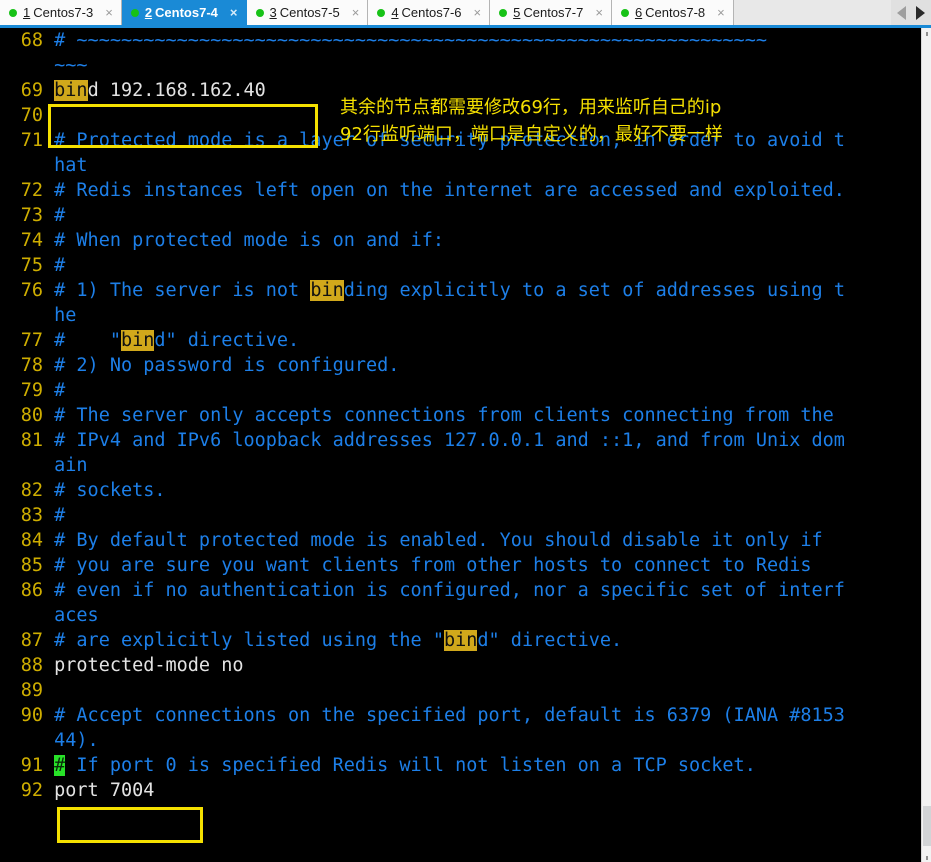 The image size is (931, 862). What do you see at coordinates (31, 265) in the screenshot?
I see `line-number: 75` at bounding box center [31, 265].